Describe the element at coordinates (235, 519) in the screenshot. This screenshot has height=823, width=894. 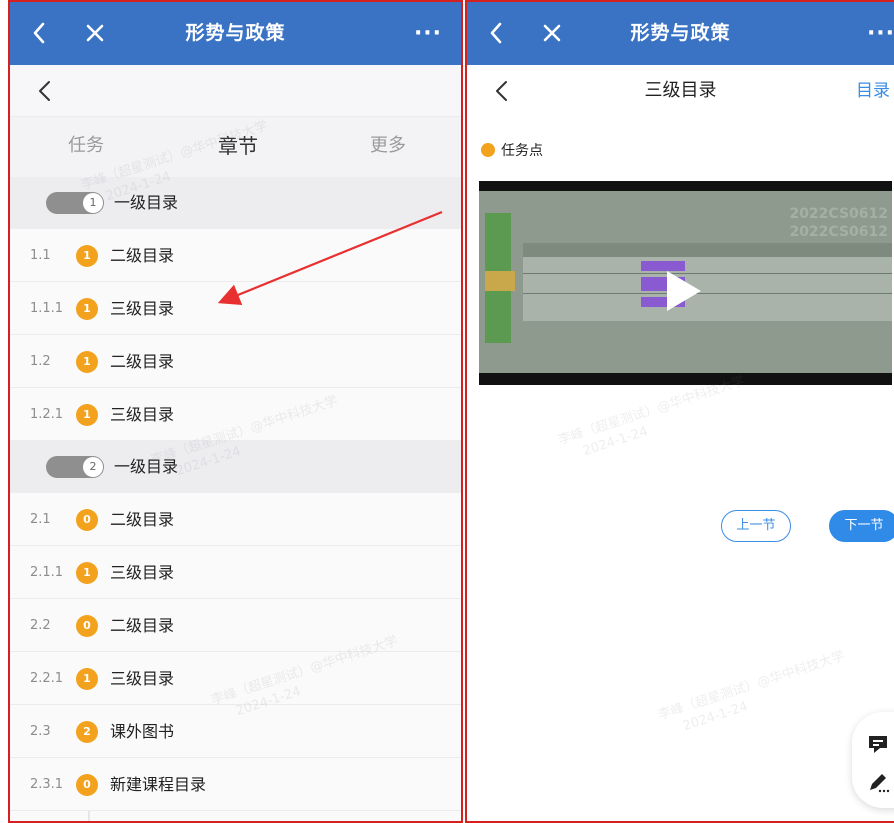
I see `chapter-row: 2.1 0 二级目录` at that location.